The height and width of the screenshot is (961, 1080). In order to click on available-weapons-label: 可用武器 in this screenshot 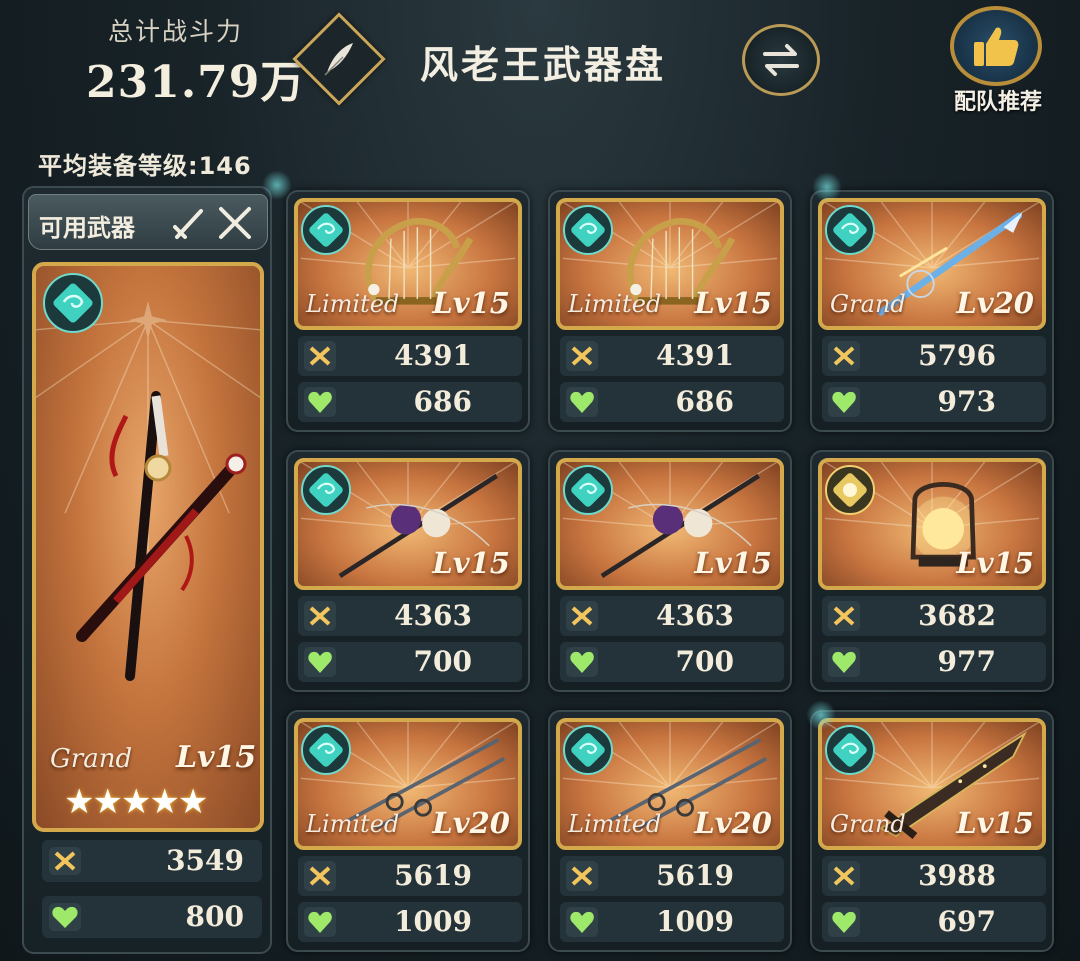, I will do `click(87, 228)`.